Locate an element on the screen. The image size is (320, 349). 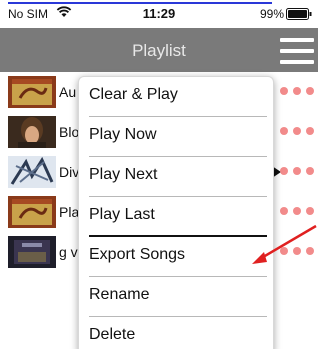
menu-item-play-now: Play Now is located at coordinates (176, 137).